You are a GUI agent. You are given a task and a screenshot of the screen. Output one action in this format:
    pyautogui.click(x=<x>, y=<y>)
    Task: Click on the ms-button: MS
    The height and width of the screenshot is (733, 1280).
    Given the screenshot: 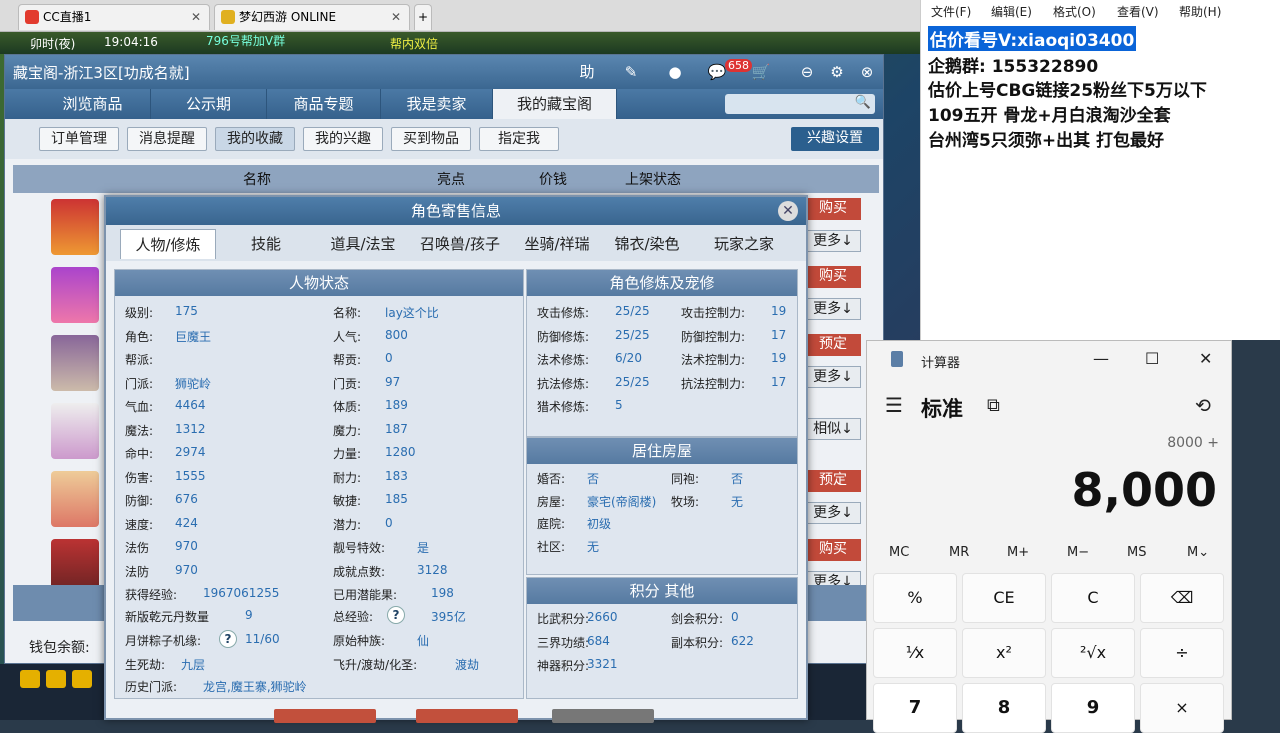 What is the action you would take?
    pyautogui.click(x=1136, y=552)
    